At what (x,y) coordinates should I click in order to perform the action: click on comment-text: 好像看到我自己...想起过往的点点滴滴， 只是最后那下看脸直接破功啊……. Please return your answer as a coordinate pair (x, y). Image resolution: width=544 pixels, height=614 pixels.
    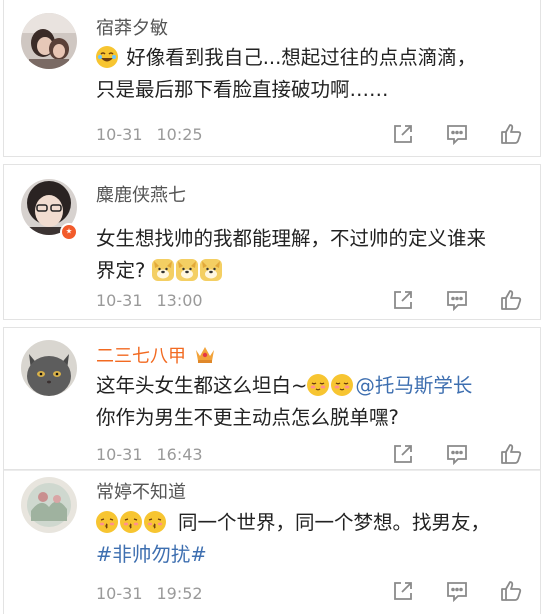
    Looking at the image, I should click on (311, 74).